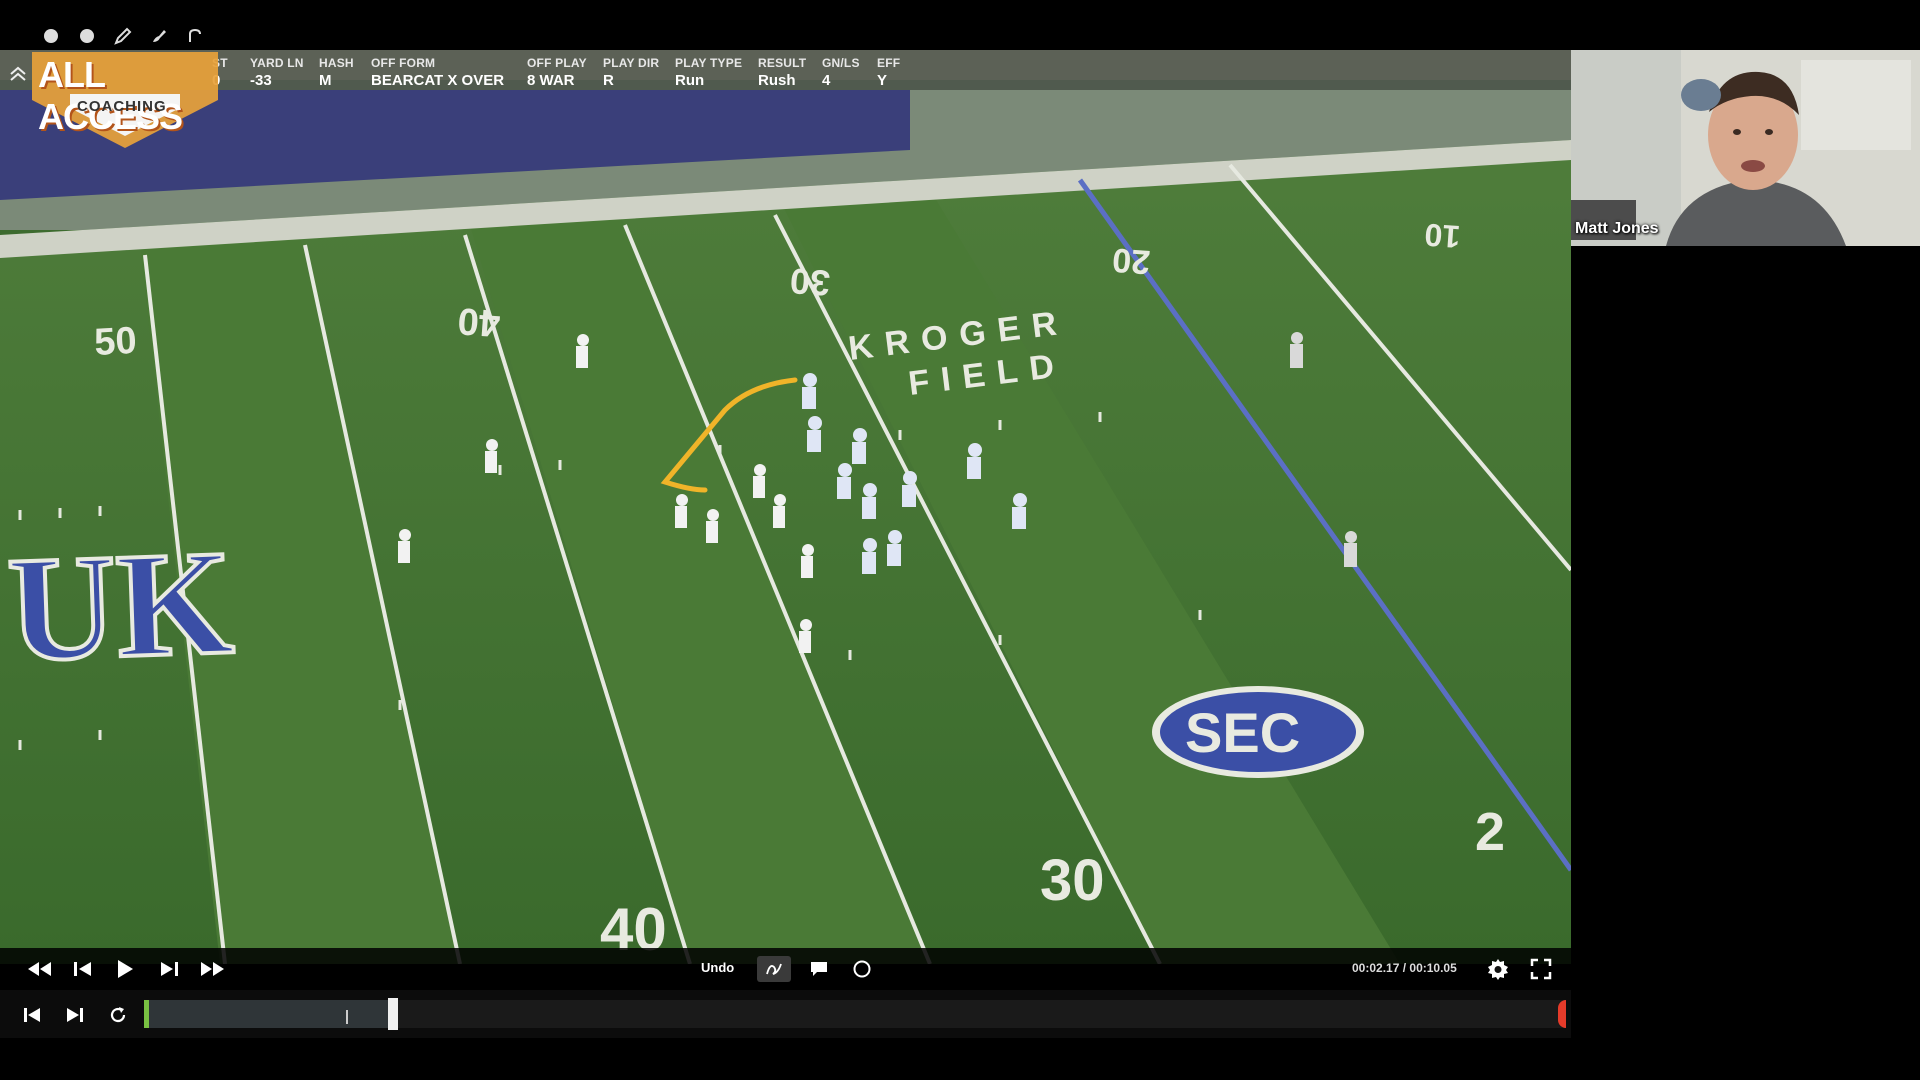 The width and height of the screenshot is (1920, 1080). Describe the element at coordinates (261, 80) in the screenshot. I see `play-info-value: -33` at that location.